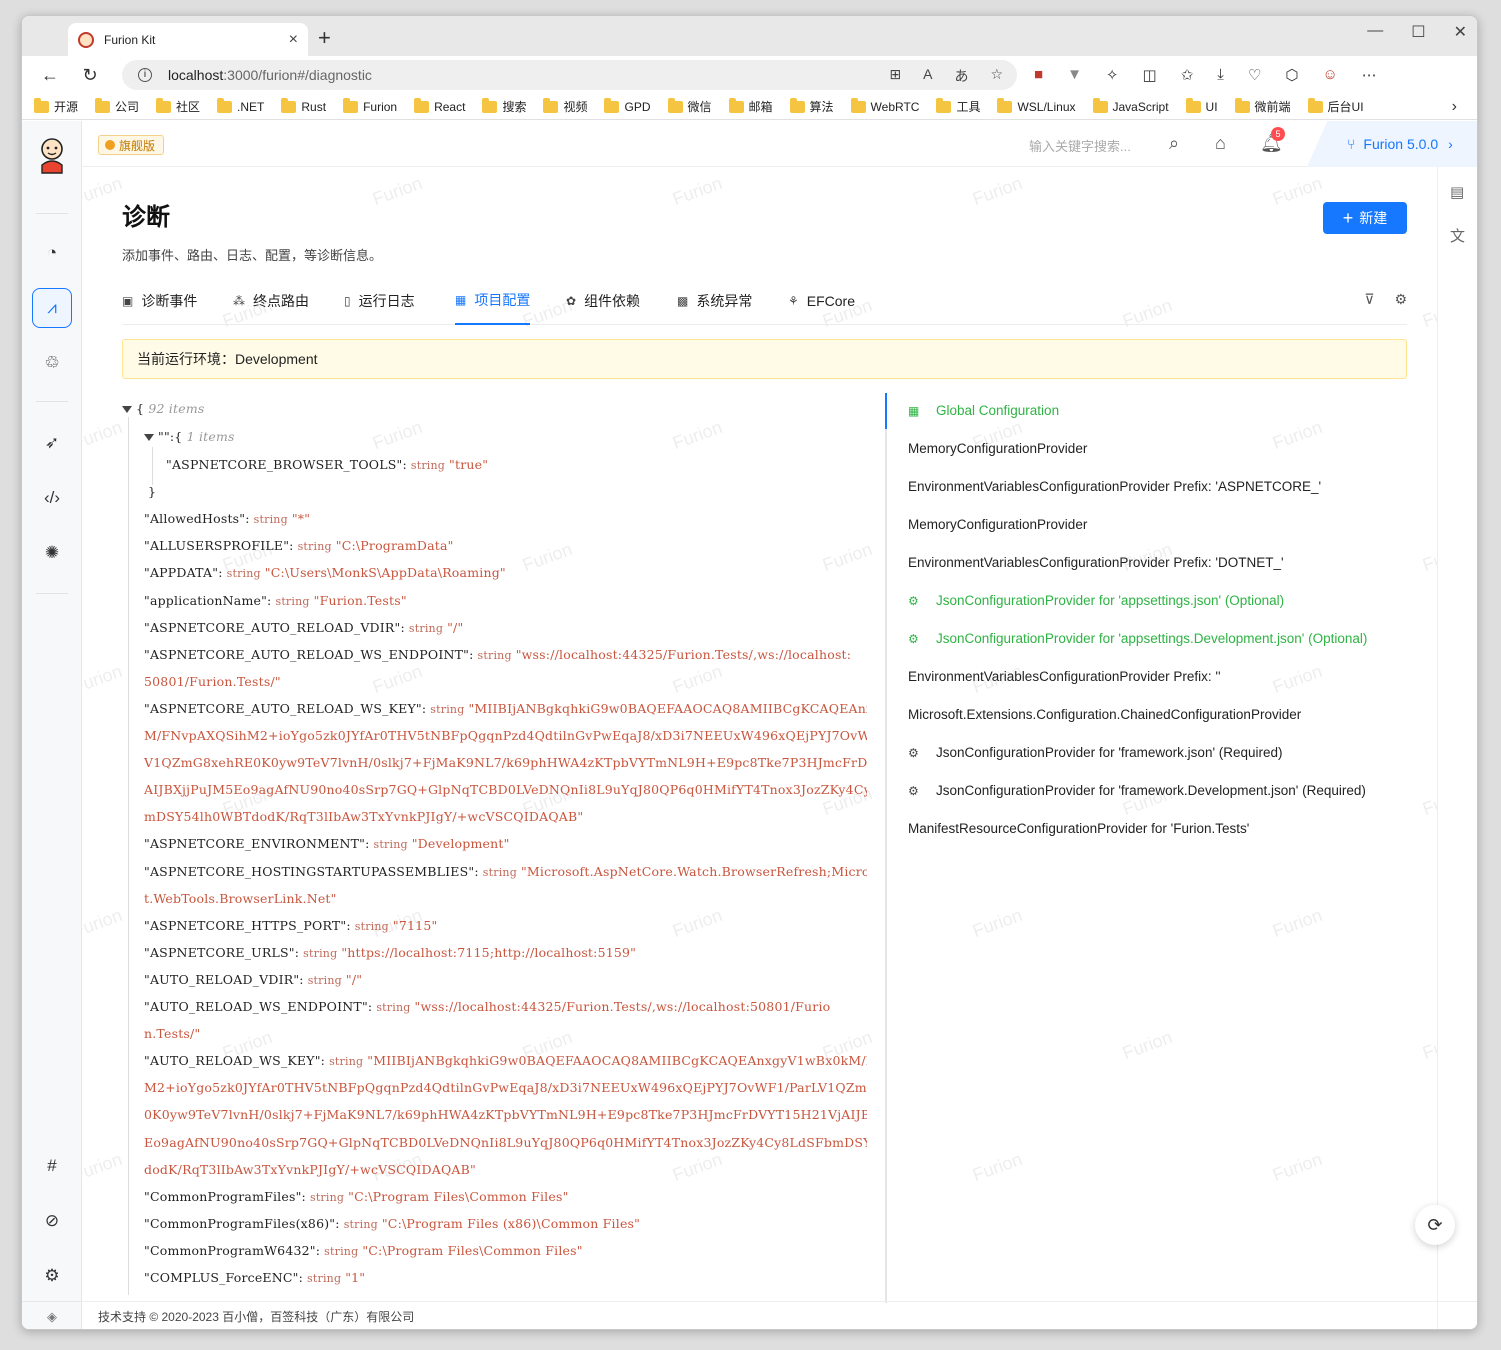 This screenshot has height=1350, width=1501. I want to click on sidebar-item-debug: ✺, so click(52, 553).